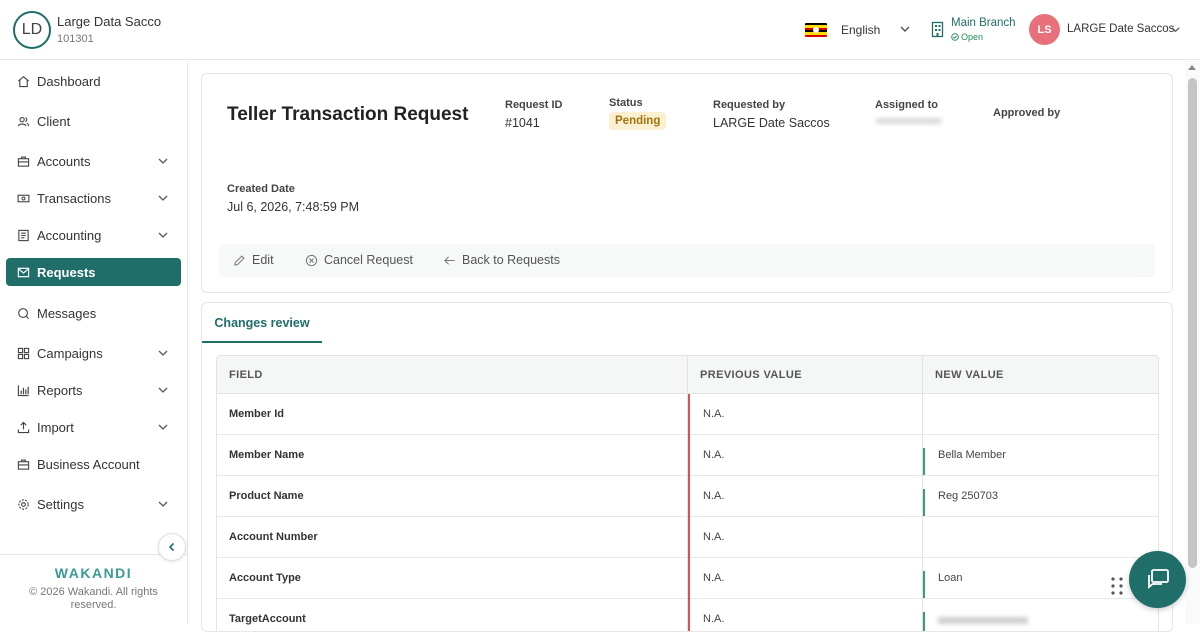 This screenshot has width=1200, height=632. What do you see at coordinates (967, 37) in the screenshot?
I see `branch-status: Open` at bounding box center [967, 37].